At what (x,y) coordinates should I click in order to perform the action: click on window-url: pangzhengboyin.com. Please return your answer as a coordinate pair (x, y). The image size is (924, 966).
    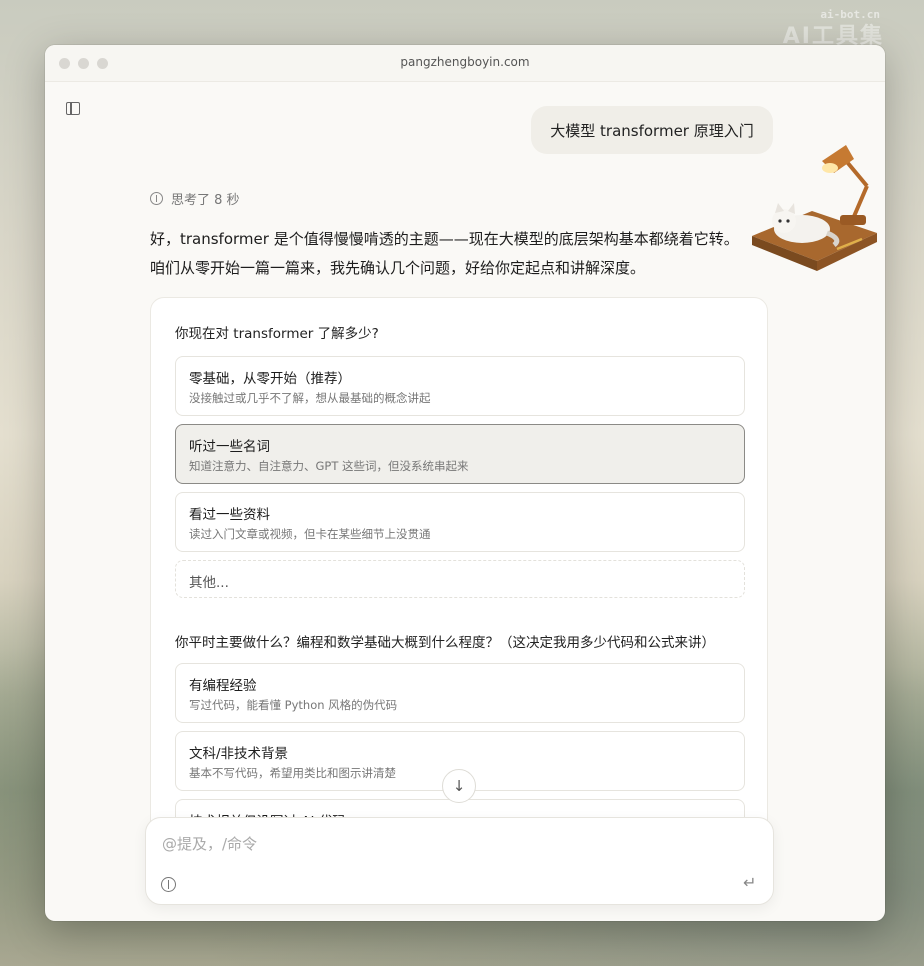
    Looking at the image, I should click on (465, 62).